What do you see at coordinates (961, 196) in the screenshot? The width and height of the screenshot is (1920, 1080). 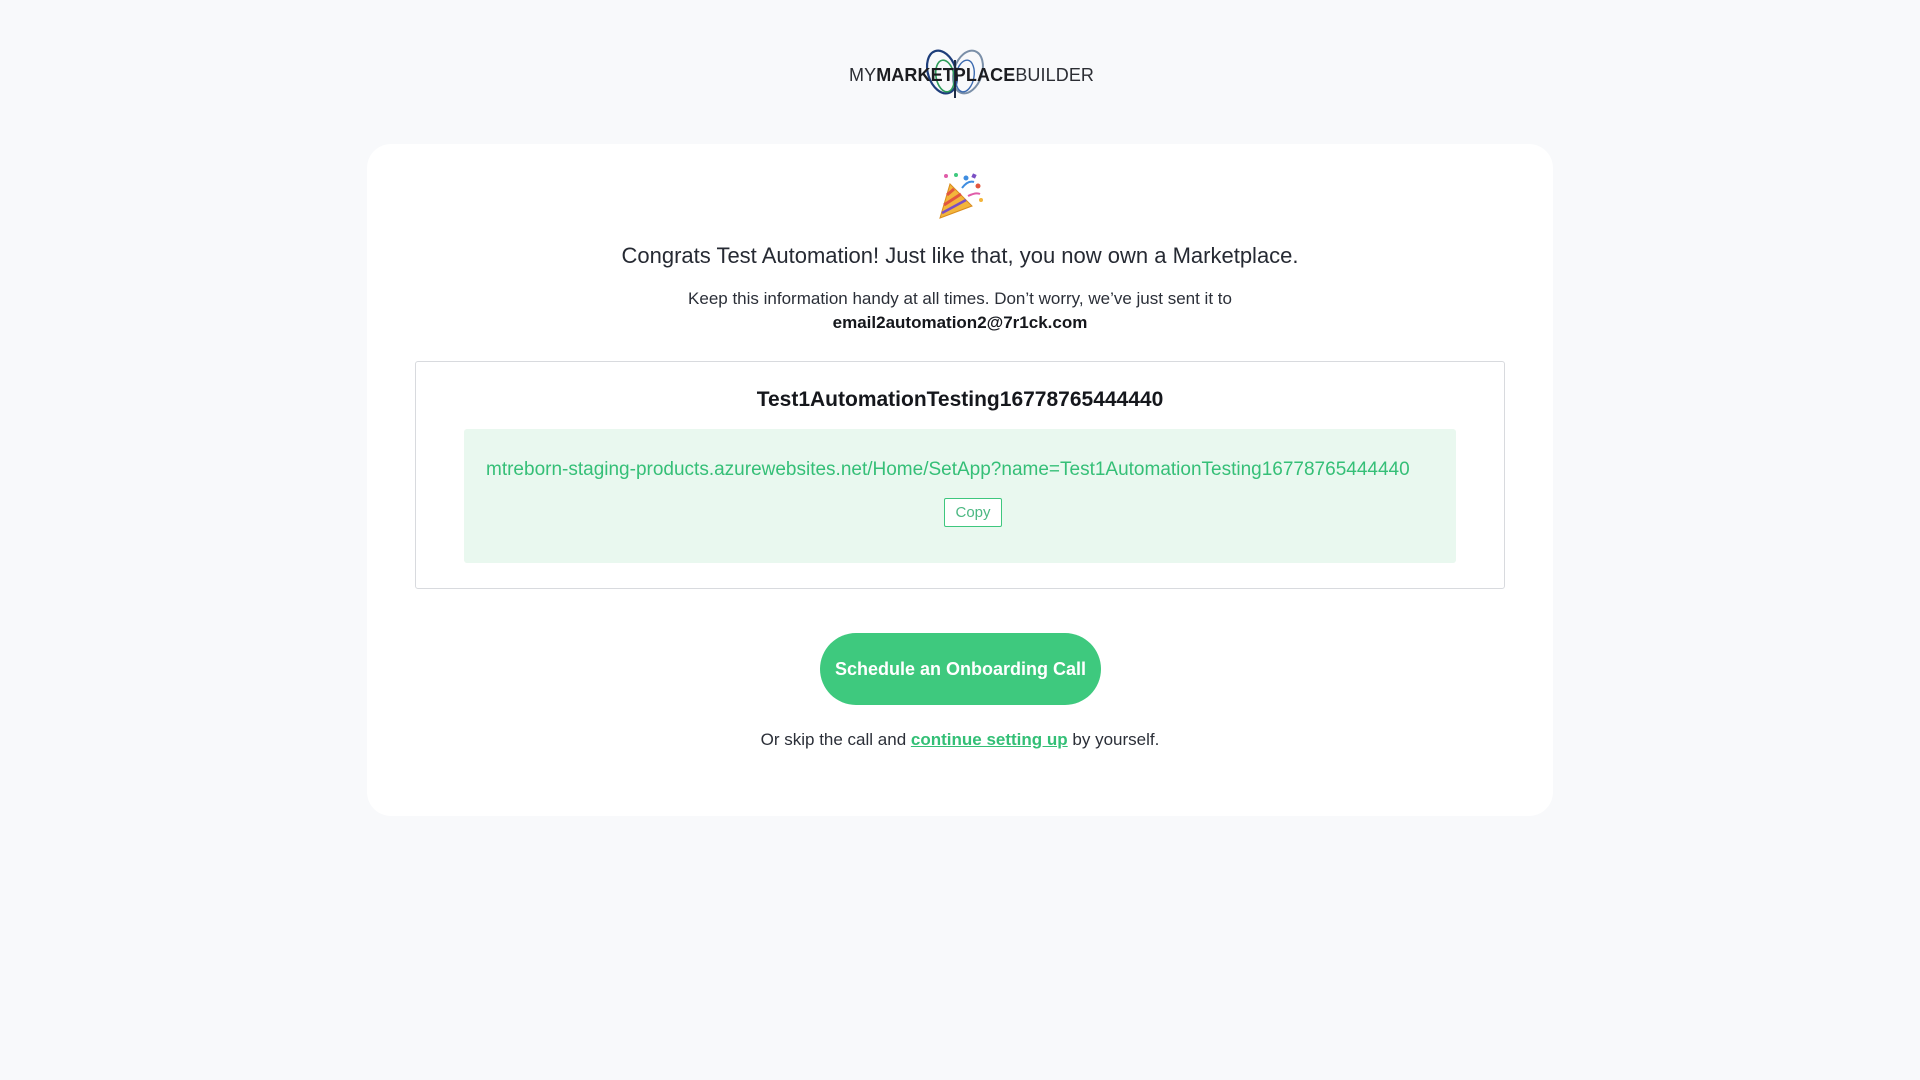 I see `party-popper-icon` at bounding box center [961, 196].